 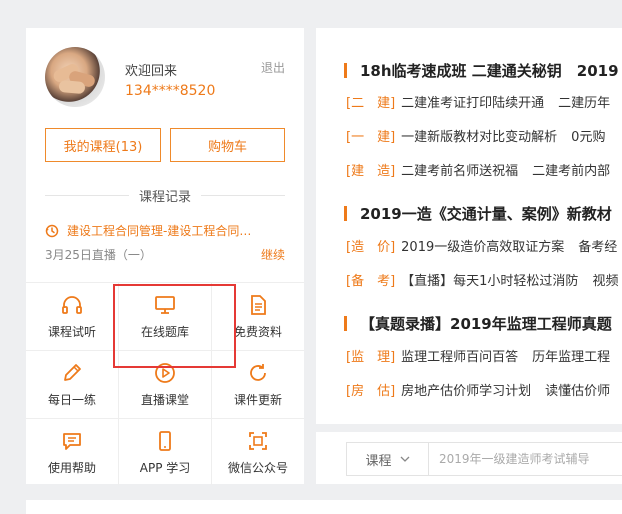 What do you see at coordinates (472, 101) in the screenshot?
I see `news-link: 二建准考证打印陆续开通` at bounding box center [472, 101].